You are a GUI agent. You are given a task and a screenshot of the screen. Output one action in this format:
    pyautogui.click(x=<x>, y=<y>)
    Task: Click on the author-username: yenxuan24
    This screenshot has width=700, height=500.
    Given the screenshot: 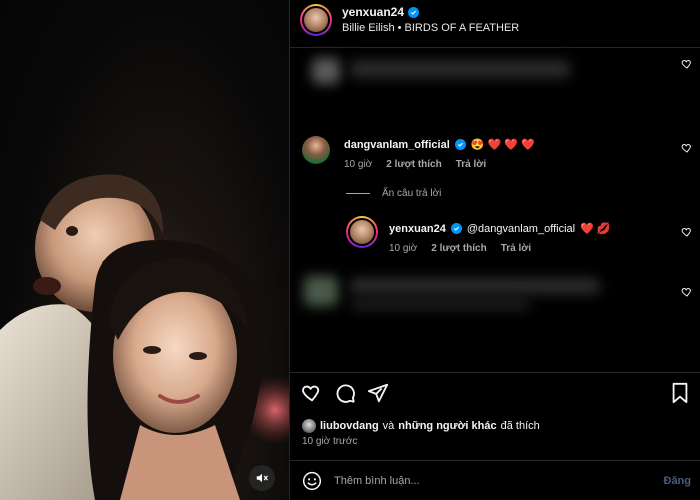 What is the action you would take?
    pyautogui.click(x=373, y=12)
    